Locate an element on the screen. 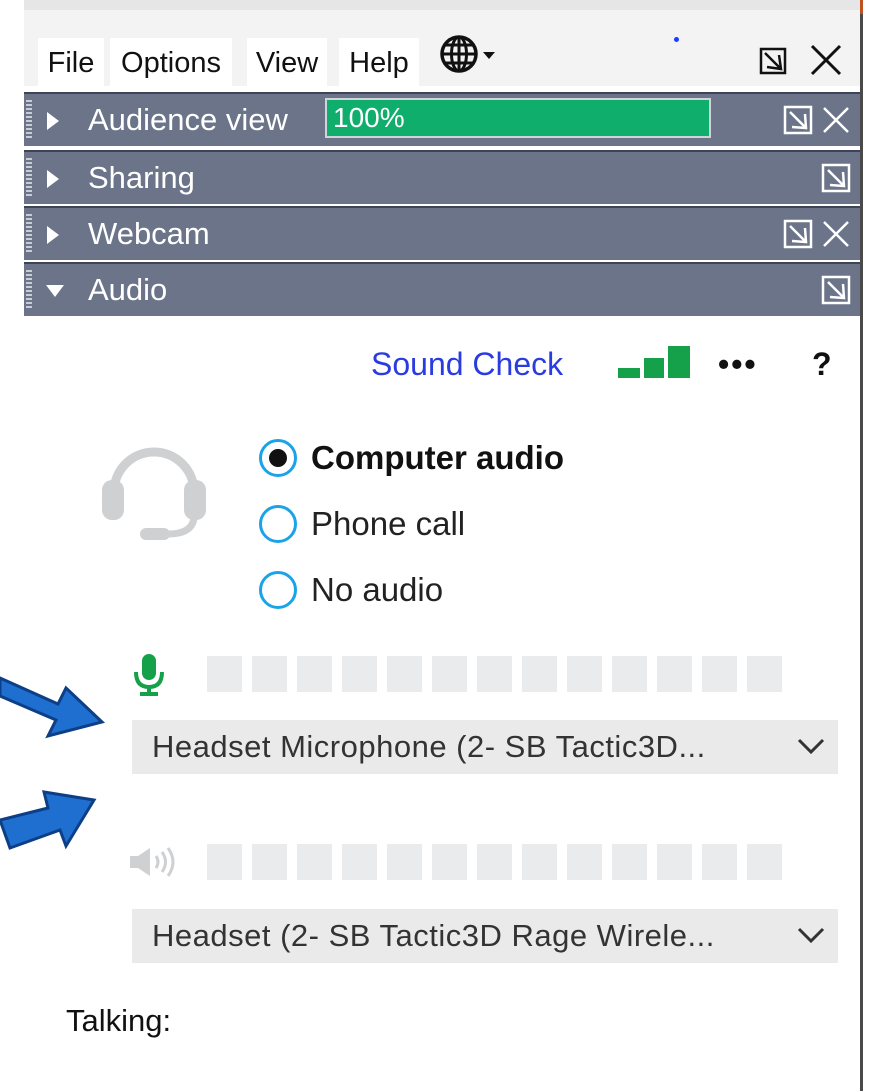  microphone-icon is located at coordinates (149, 676).